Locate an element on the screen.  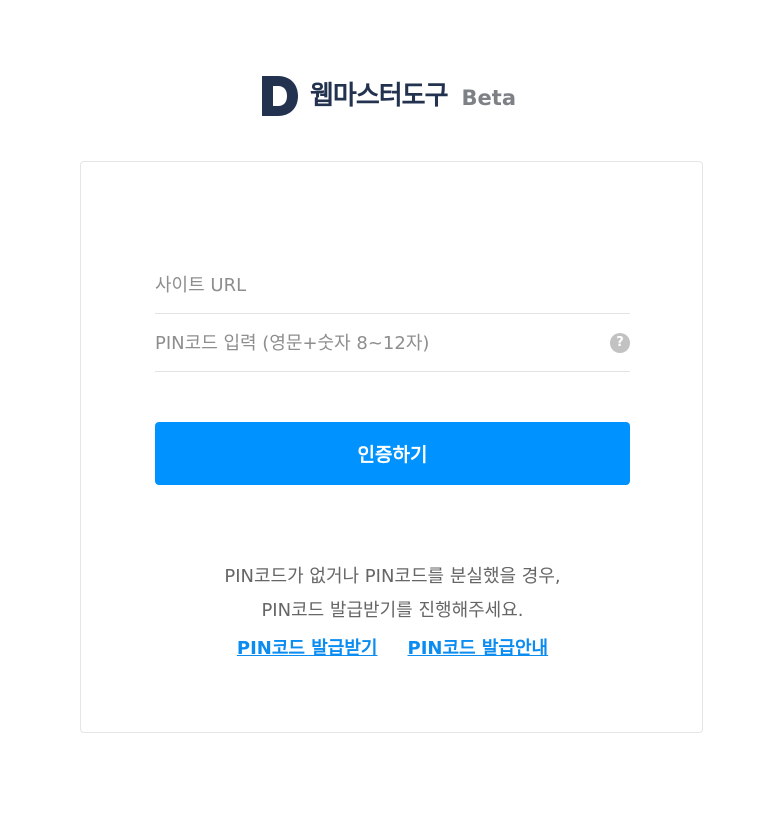
notice-line-1: PIN코드가 없거나 PIN코드를 분실했을 경우, is located at coordinates (392, 576).